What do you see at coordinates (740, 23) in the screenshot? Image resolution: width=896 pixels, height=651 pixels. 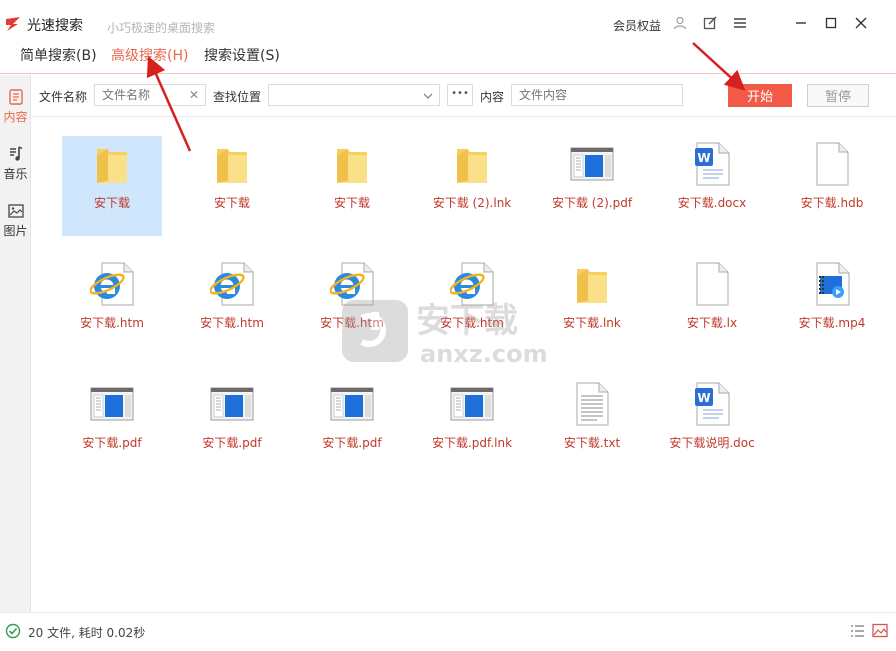 I see `menu-icon` at bounding box center [740, 23].